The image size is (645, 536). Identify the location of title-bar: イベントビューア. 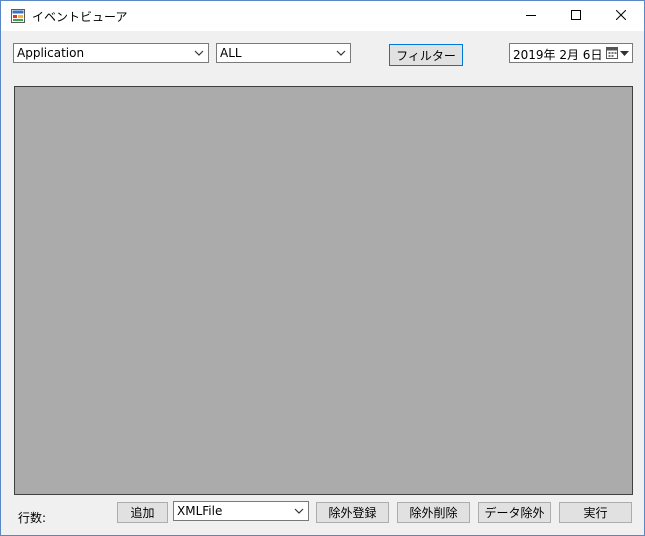
(322, 16).